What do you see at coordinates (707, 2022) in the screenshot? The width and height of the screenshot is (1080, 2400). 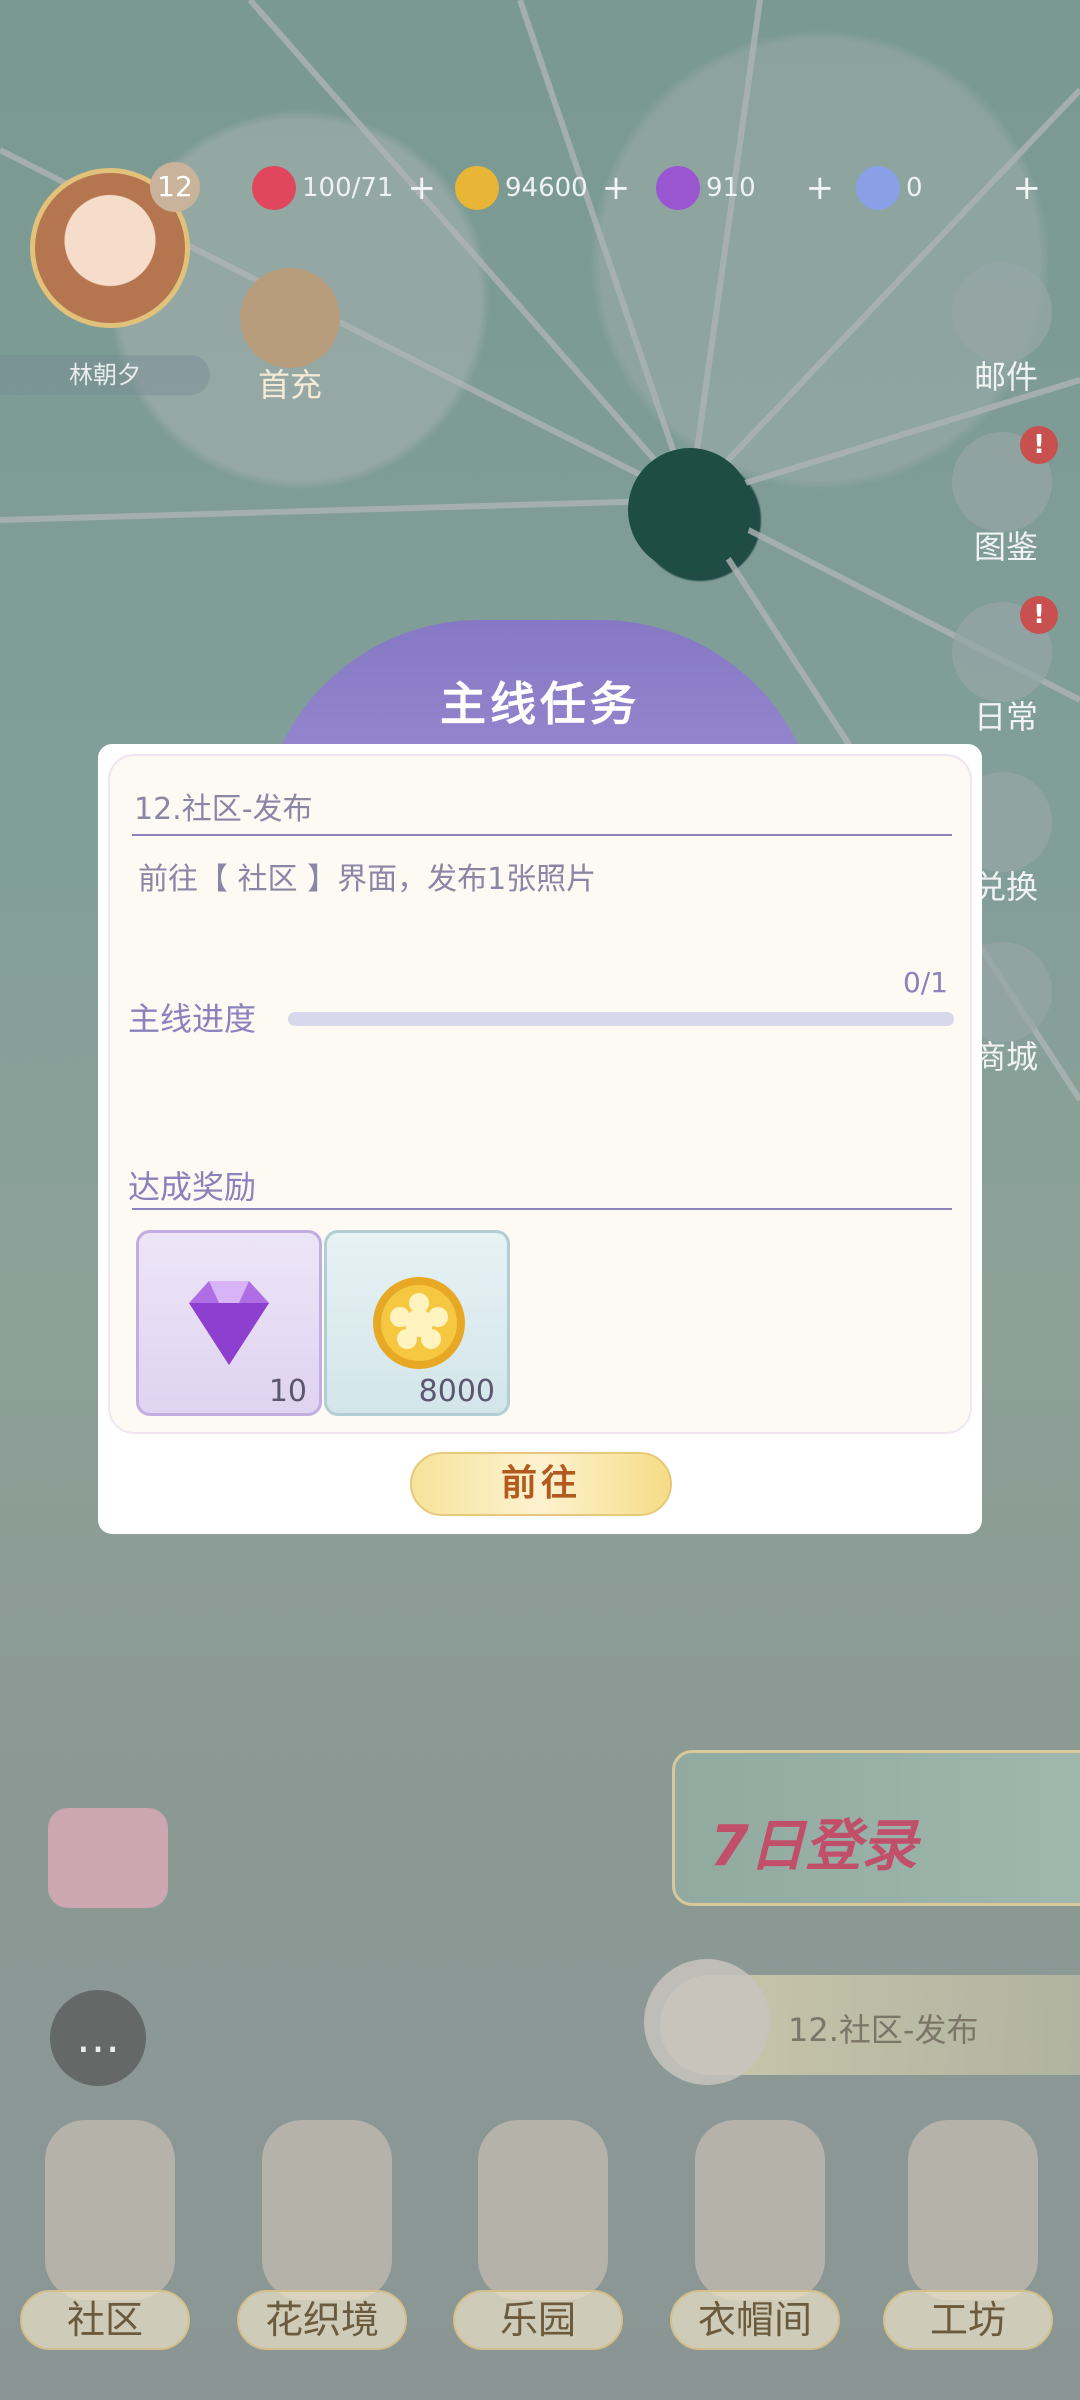 I see `scroll-icon` at bounding box center [707, 2022].